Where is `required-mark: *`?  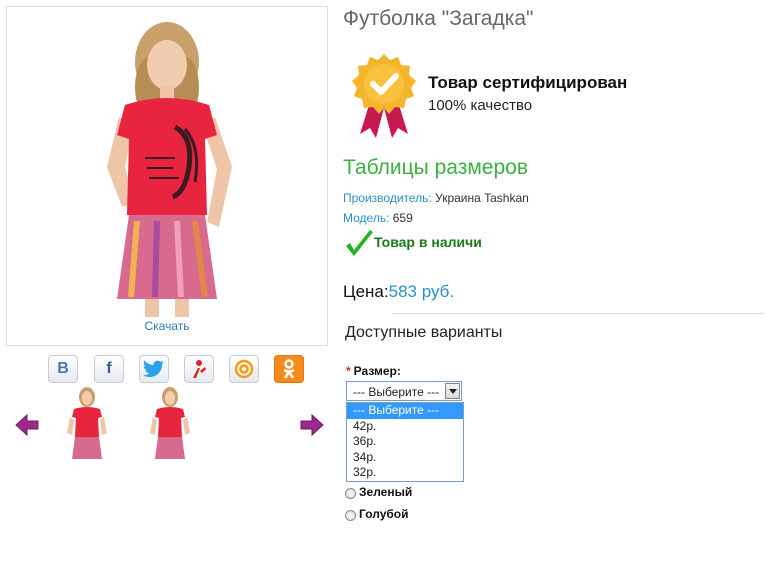 required-mark: * is located at coordinates (348, 371).